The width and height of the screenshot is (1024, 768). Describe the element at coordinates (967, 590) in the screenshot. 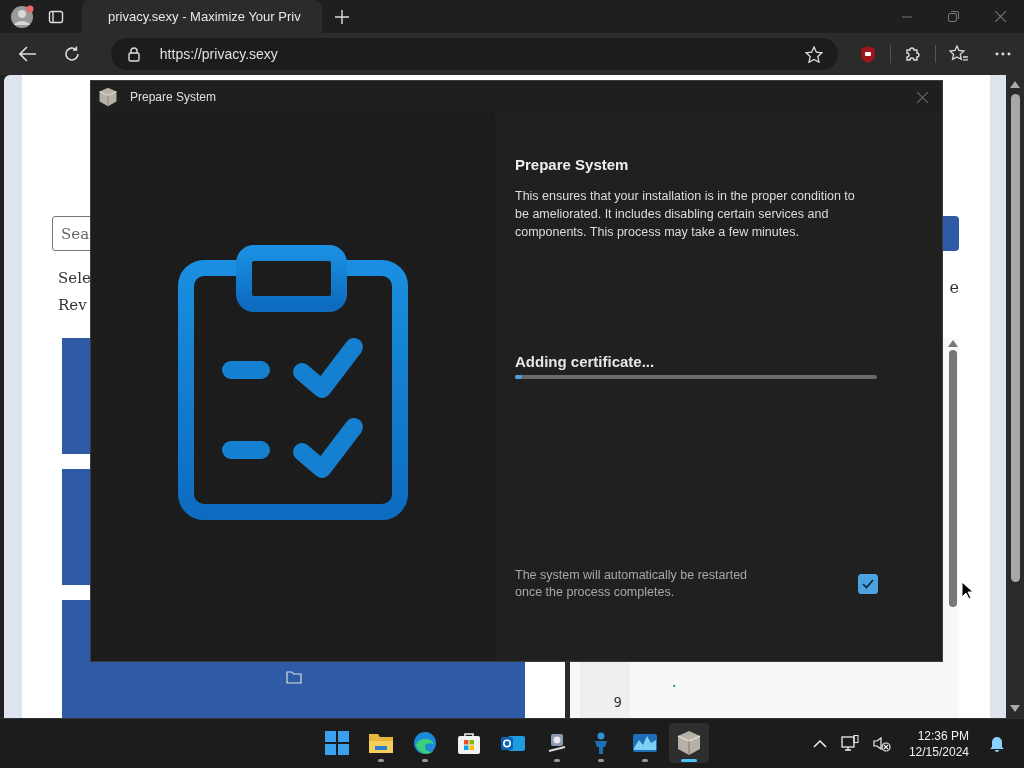

I see `mouse-pointer-icon` at that location.